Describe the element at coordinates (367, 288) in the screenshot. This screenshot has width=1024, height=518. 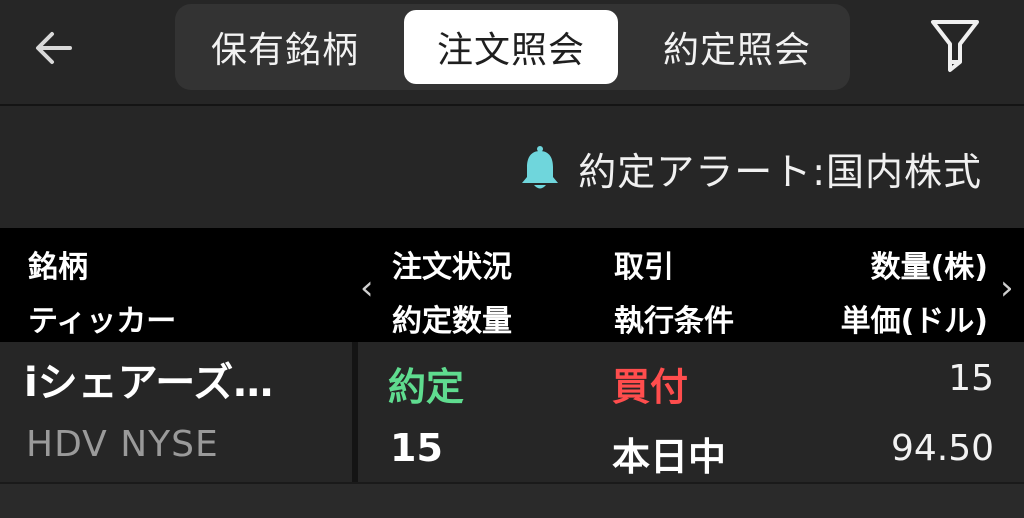
I see `scroll-left-icon: ‹` at that location.